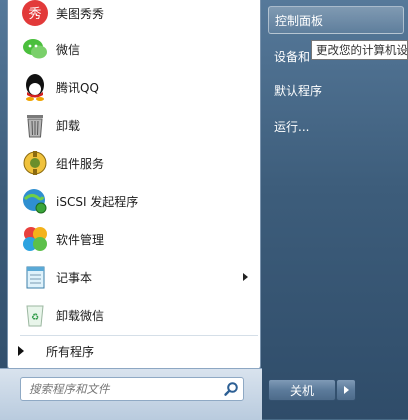 This screenshot has width=408, height=420. Describe the element at coordinates (35, 201) in the screenshot. I see `iscsi-globe-icon` at that location.